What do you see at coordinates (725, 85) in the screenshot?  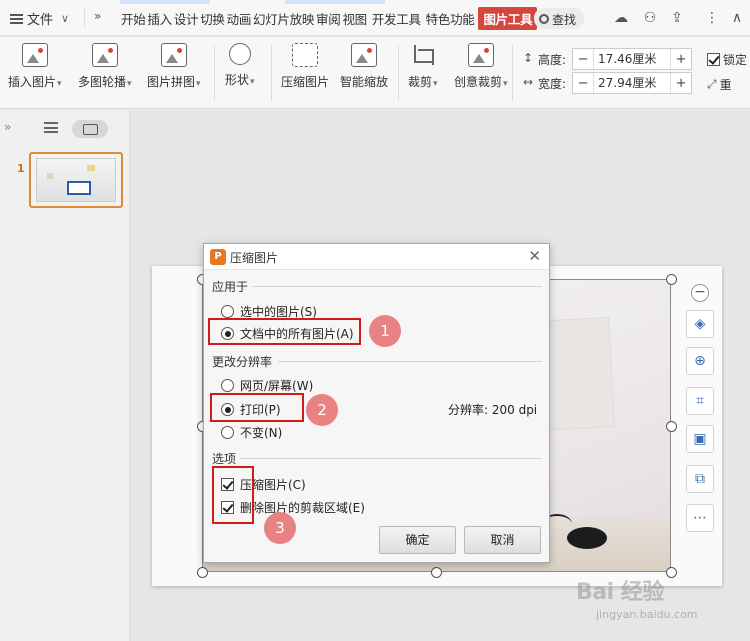 I see `reset-label: 重` at bounding box center [725, 85].